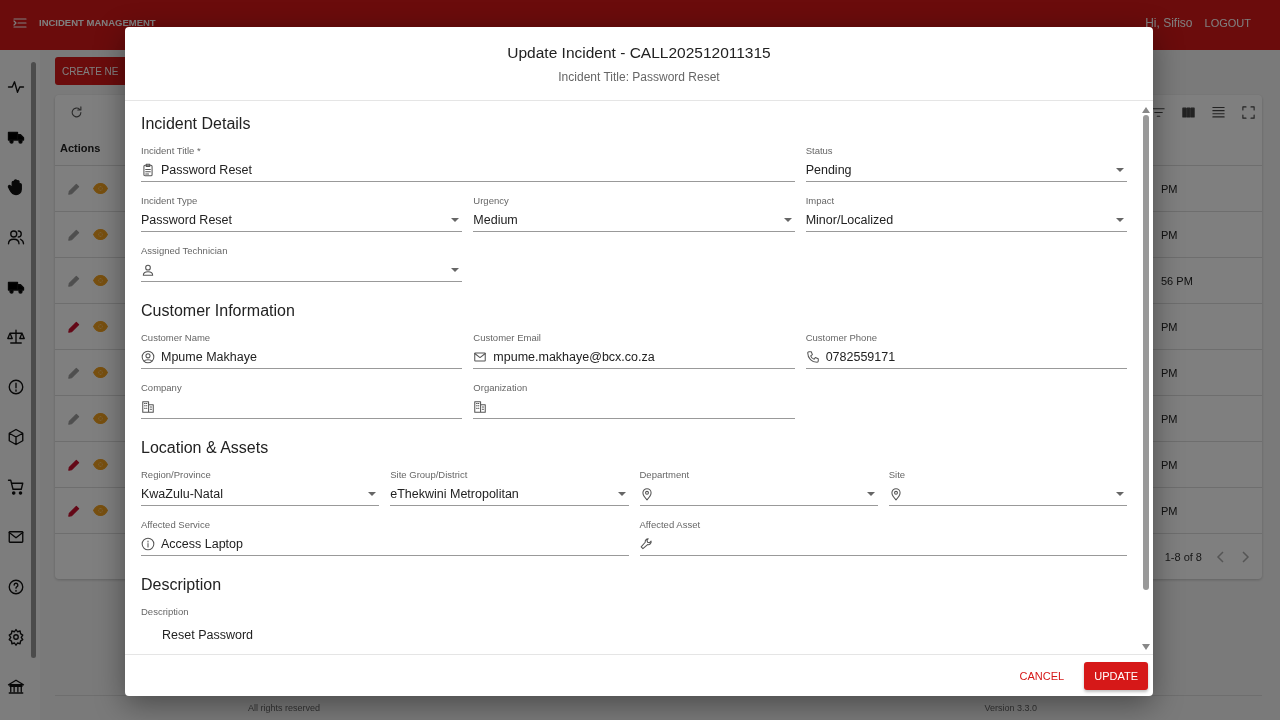  What do you see at coordinates (161, 388) in the screenshot?
I see `field-label: Company` at bounding box center [161, 388].